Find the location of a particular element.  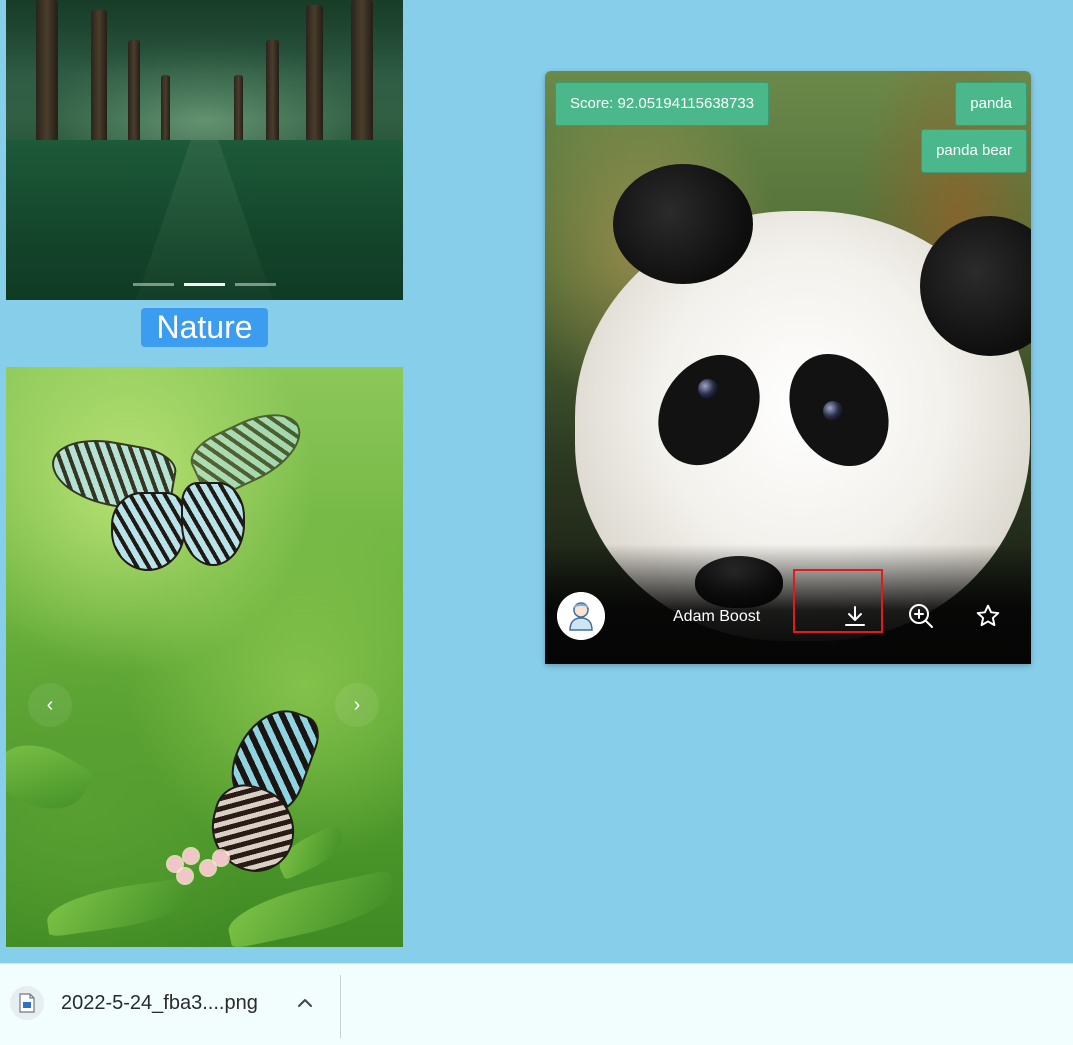

card-footer: Adam Boost is located at coordinates (788, 616).